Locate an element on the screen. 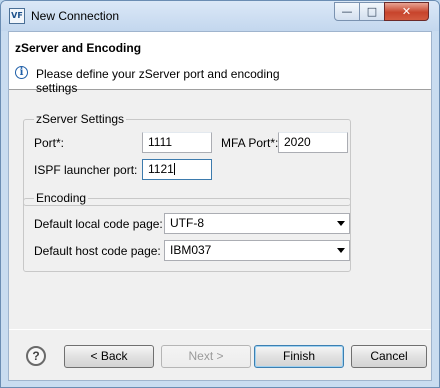  maximize-button: □ is located at coordinates (372, 11).